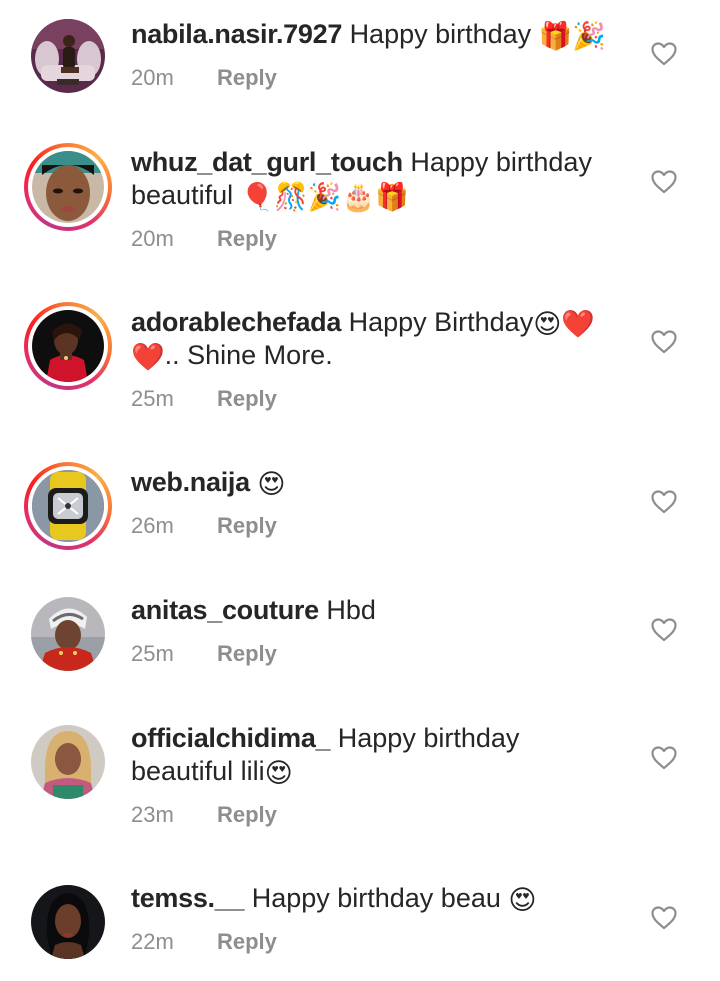  What do you see at coordinates (152, 941) in the screenshot?
I see `comment-timestamp: 22m` at bounding box center [152, 941].